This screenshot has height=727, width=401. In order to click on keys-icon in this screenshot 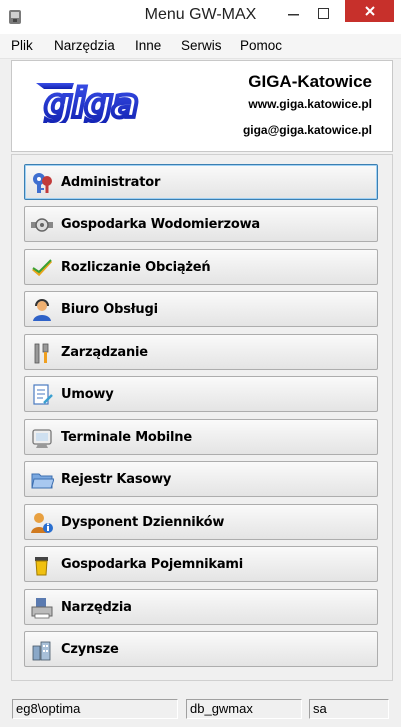, I will do `click(42, 183)`.